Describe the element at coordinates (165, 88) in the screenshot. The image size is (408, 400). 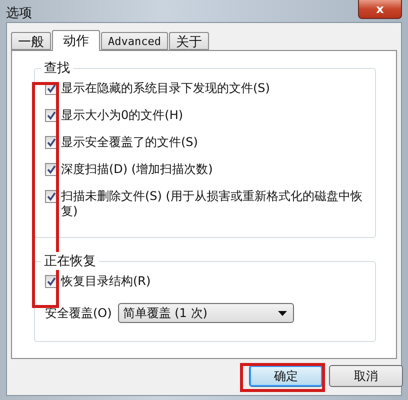
I see `option-label: 显示在隐藏的系统目录下发现的文件(S)` at that location.